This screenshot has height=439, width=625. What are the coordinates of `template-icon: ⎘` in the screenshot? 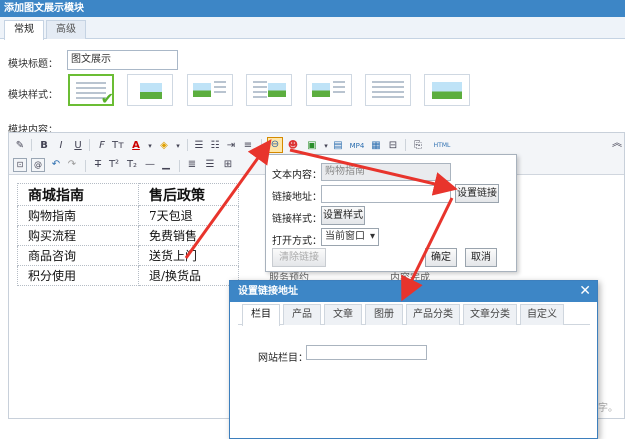 It's located at (418, 146).